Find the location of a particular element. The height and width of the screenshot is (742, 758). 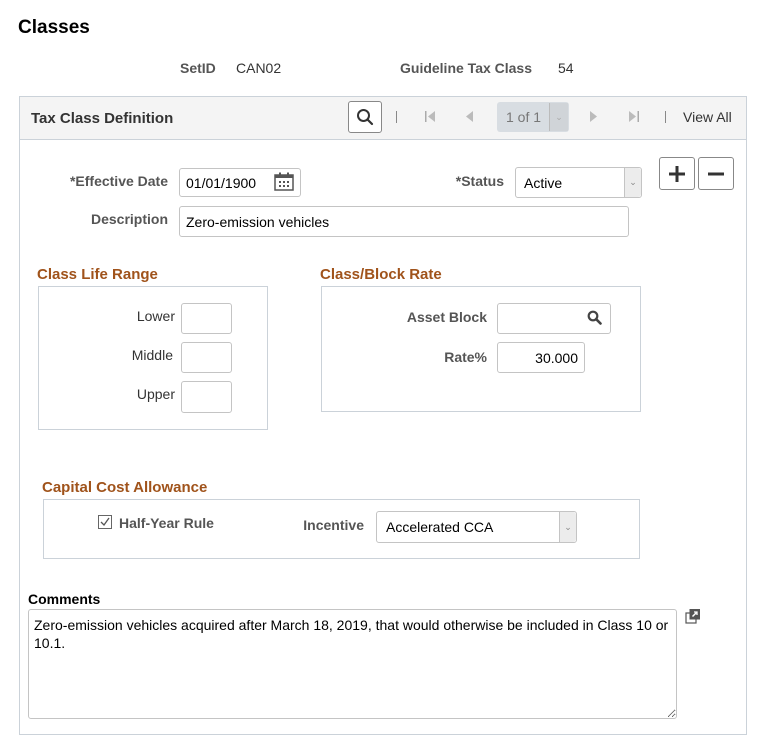

minus-icon is located at coordinates (716, 173).